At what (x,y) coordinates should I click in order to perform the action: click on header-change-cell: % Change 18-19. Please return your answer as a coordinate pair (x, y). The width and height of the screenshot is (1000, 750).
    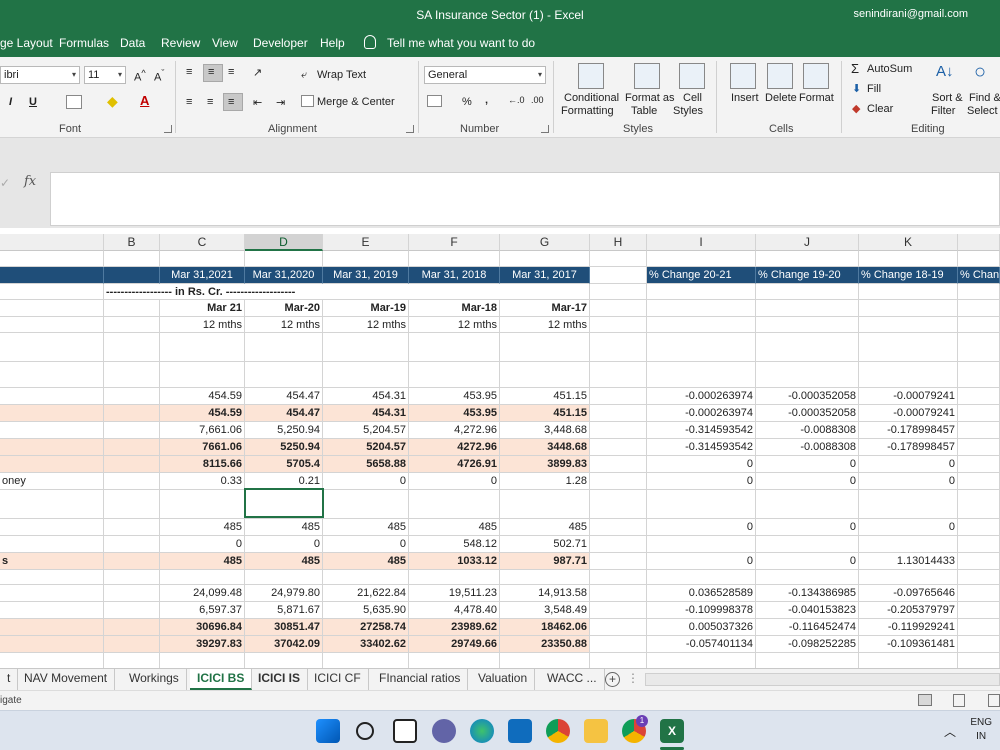
    Looking at the image, I should click on (908, 275).